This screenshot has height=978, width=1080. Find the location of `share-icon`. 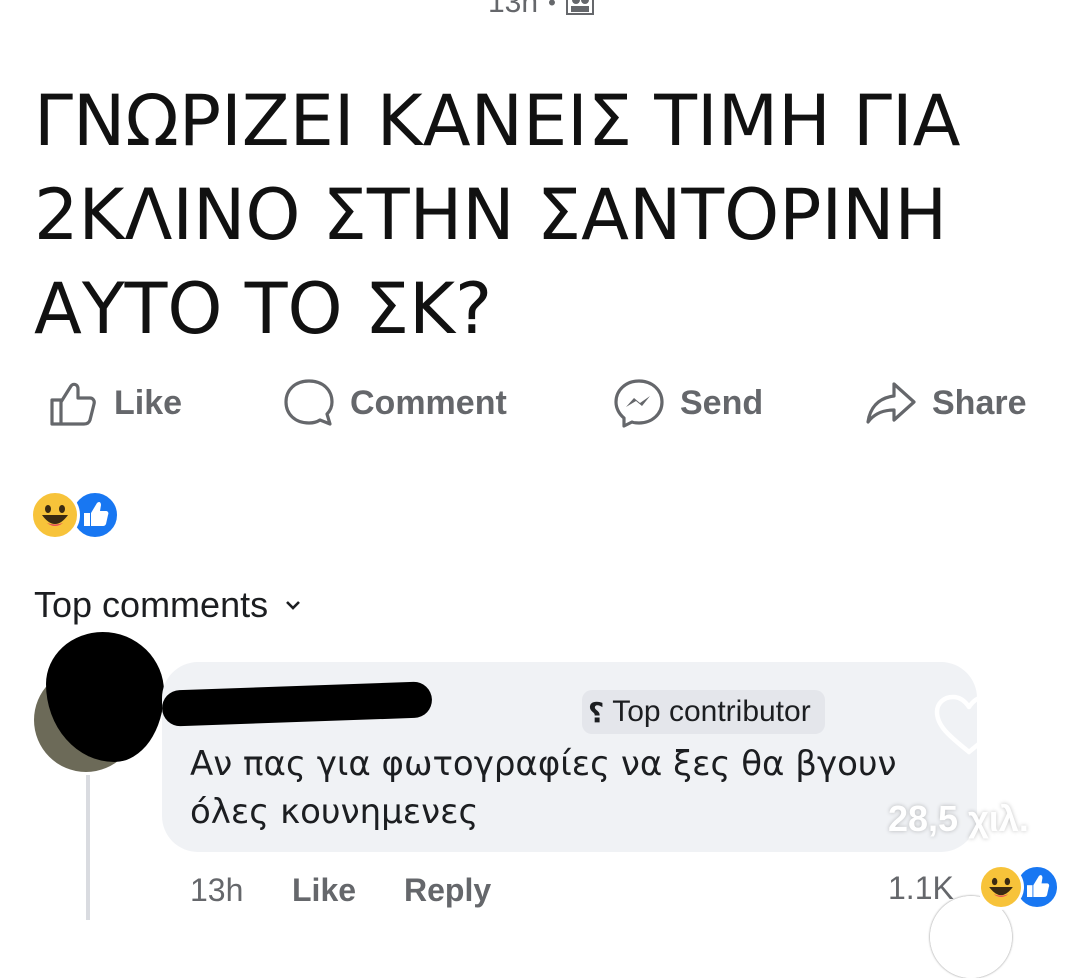

share-icon is located at coordinates (891, 403).